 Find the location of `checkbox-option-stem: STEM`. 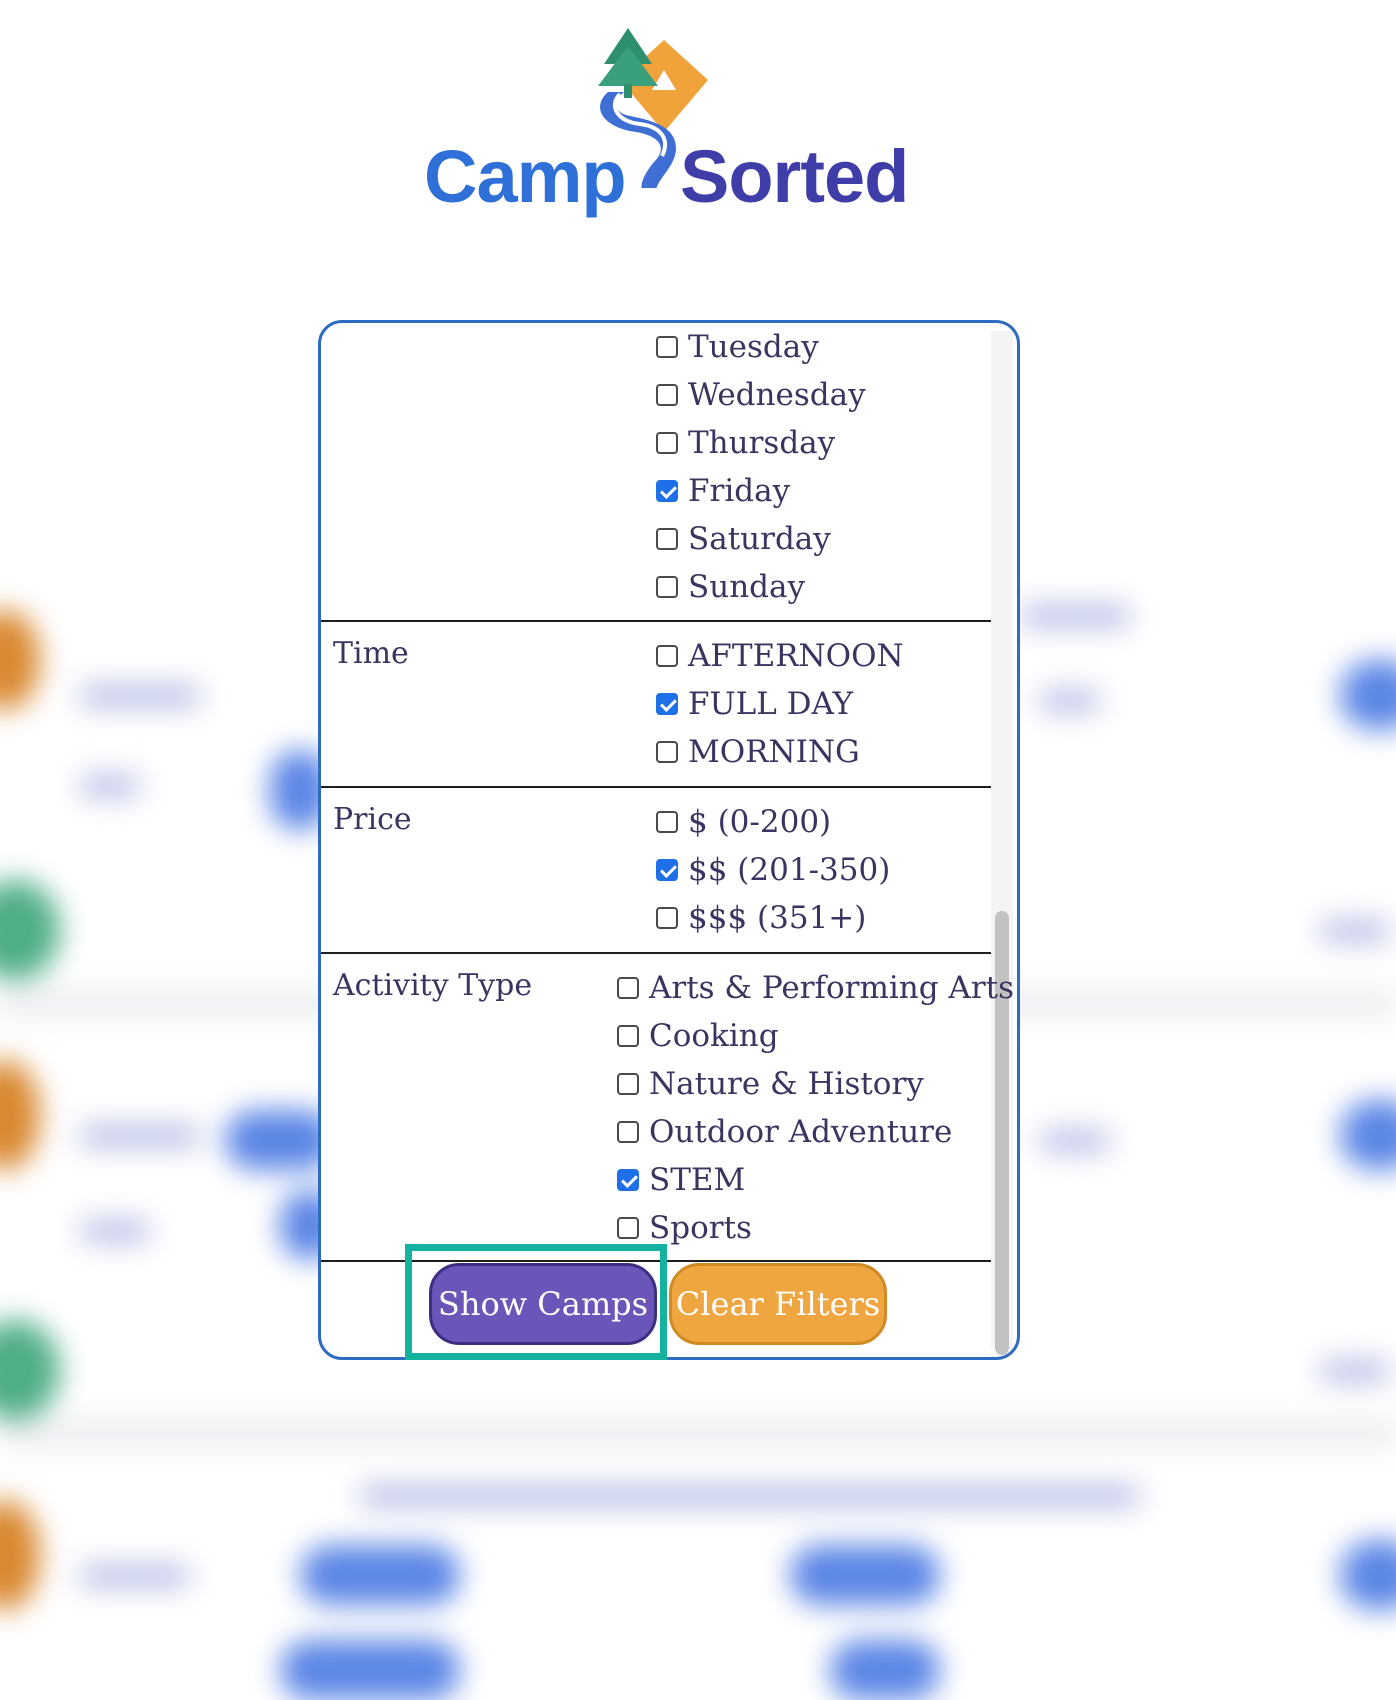

checkbox-option-stem: STEM is located at coordinates (681, 1180).